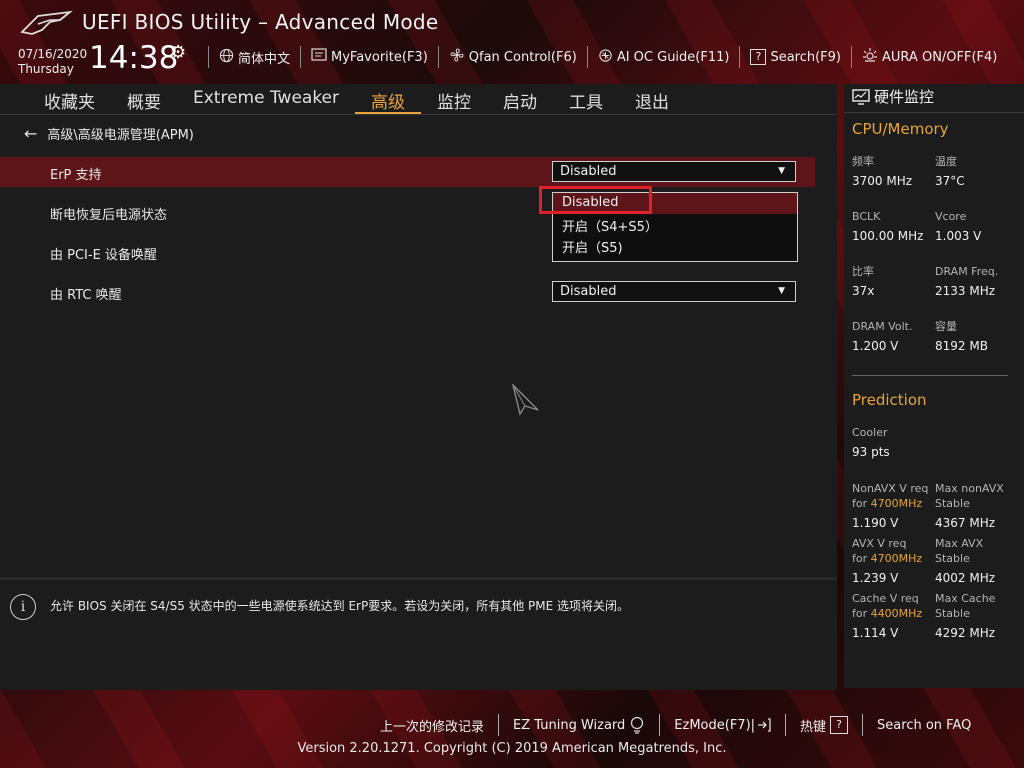 The image size is (1024, 768). Describe the element at coordinates (407, 292) in the screenshot. I see `setting-row-rtc-wake: 由 RTC 唤醒 Disabled ▼` at that location.